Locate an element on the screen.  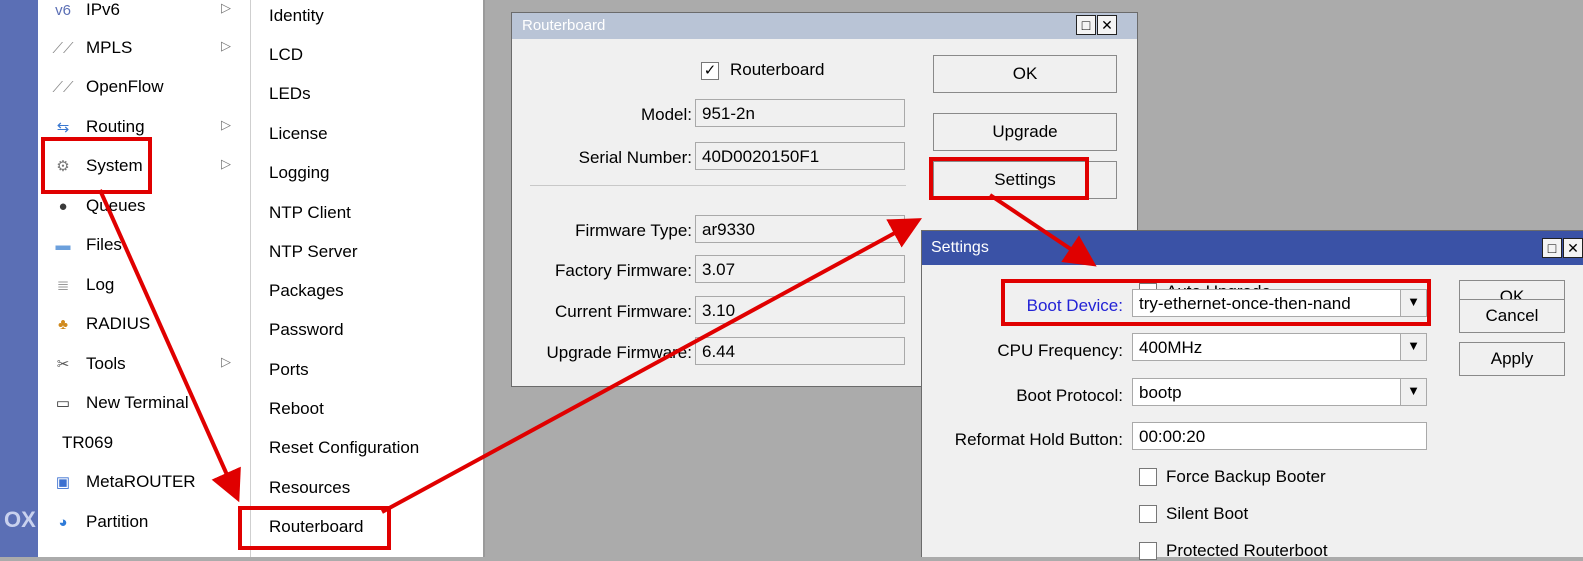
submenu-item-leds: LEDs is located at coordinates (290, 94).